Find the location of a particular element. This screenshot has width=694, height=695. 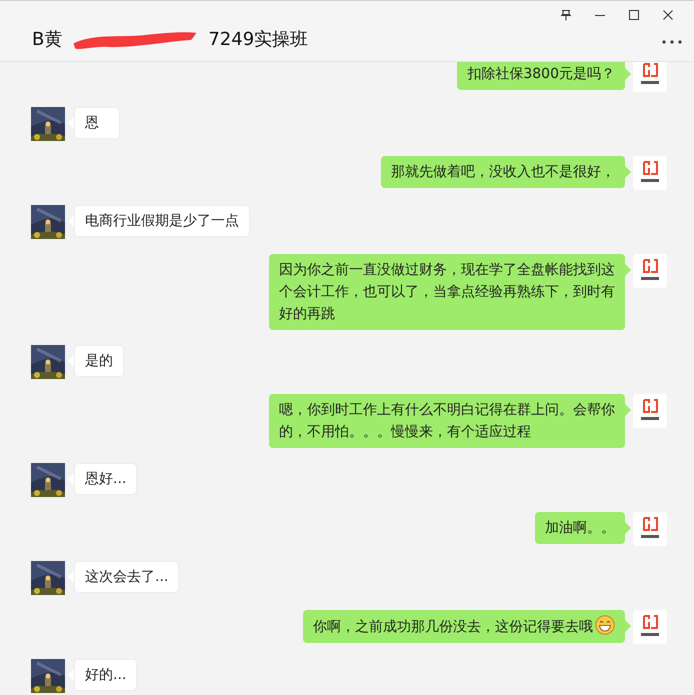

sent-message-bubble: 加油啊。。 is located at coordinates (580, 528).